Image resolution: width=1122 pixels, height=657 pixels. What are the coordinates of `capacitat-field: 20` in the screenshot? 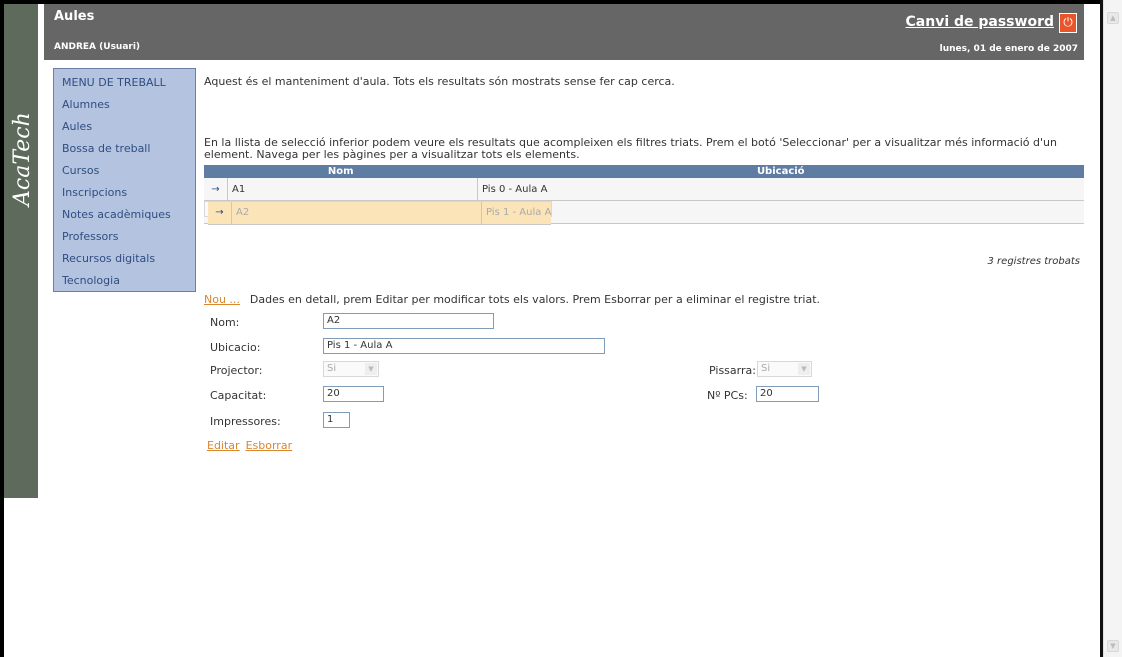 It's located at (353, 394).